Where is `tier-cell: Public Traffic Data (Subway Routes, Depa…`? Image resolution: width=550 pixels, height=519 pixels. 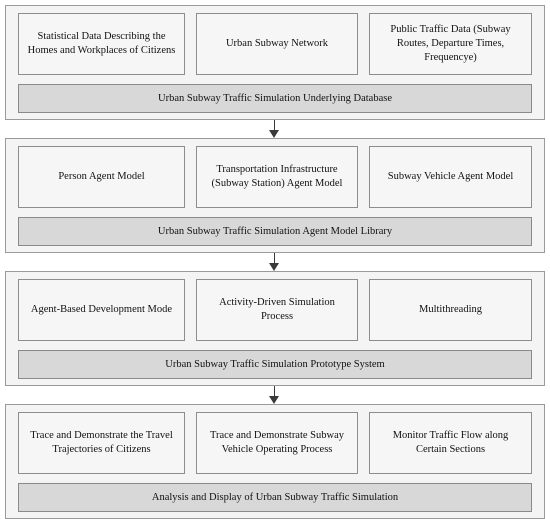
tier-cell: Public Traffic Data (Subway Routes, Depa… is located at coordinates (450, 44).